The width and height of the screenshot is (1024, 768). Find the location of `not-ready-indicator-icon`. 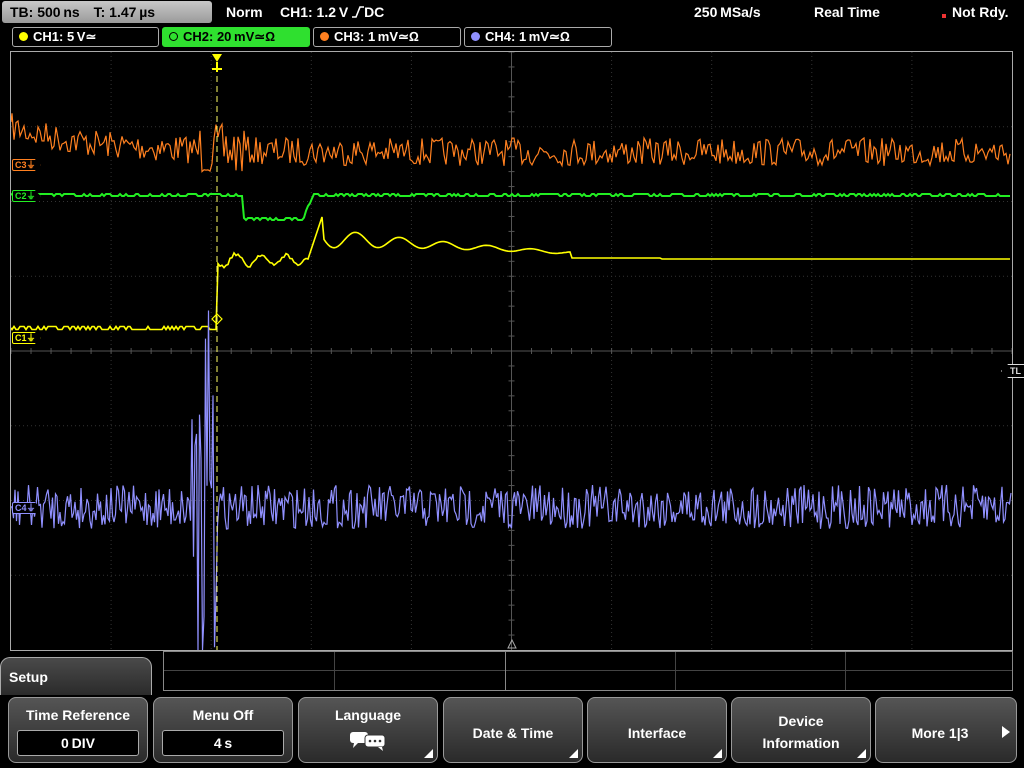

not-ready-indicator-icon is located at coordinates (944, 16).